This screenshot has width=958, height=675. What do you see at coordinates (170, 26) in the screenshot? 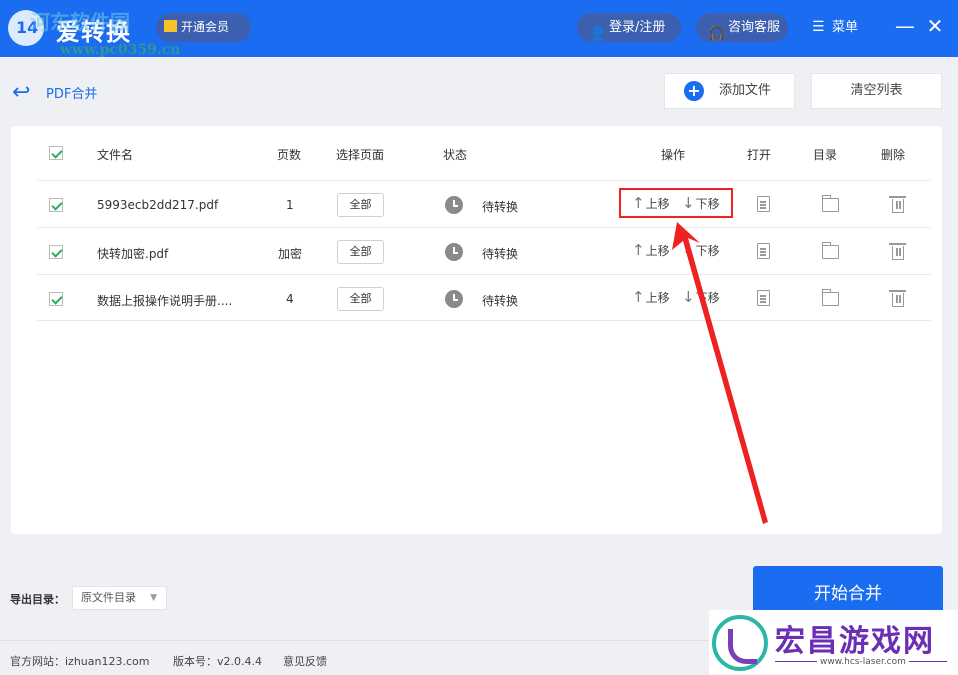
I see `gift-icon` at bounding box center [170, 26].